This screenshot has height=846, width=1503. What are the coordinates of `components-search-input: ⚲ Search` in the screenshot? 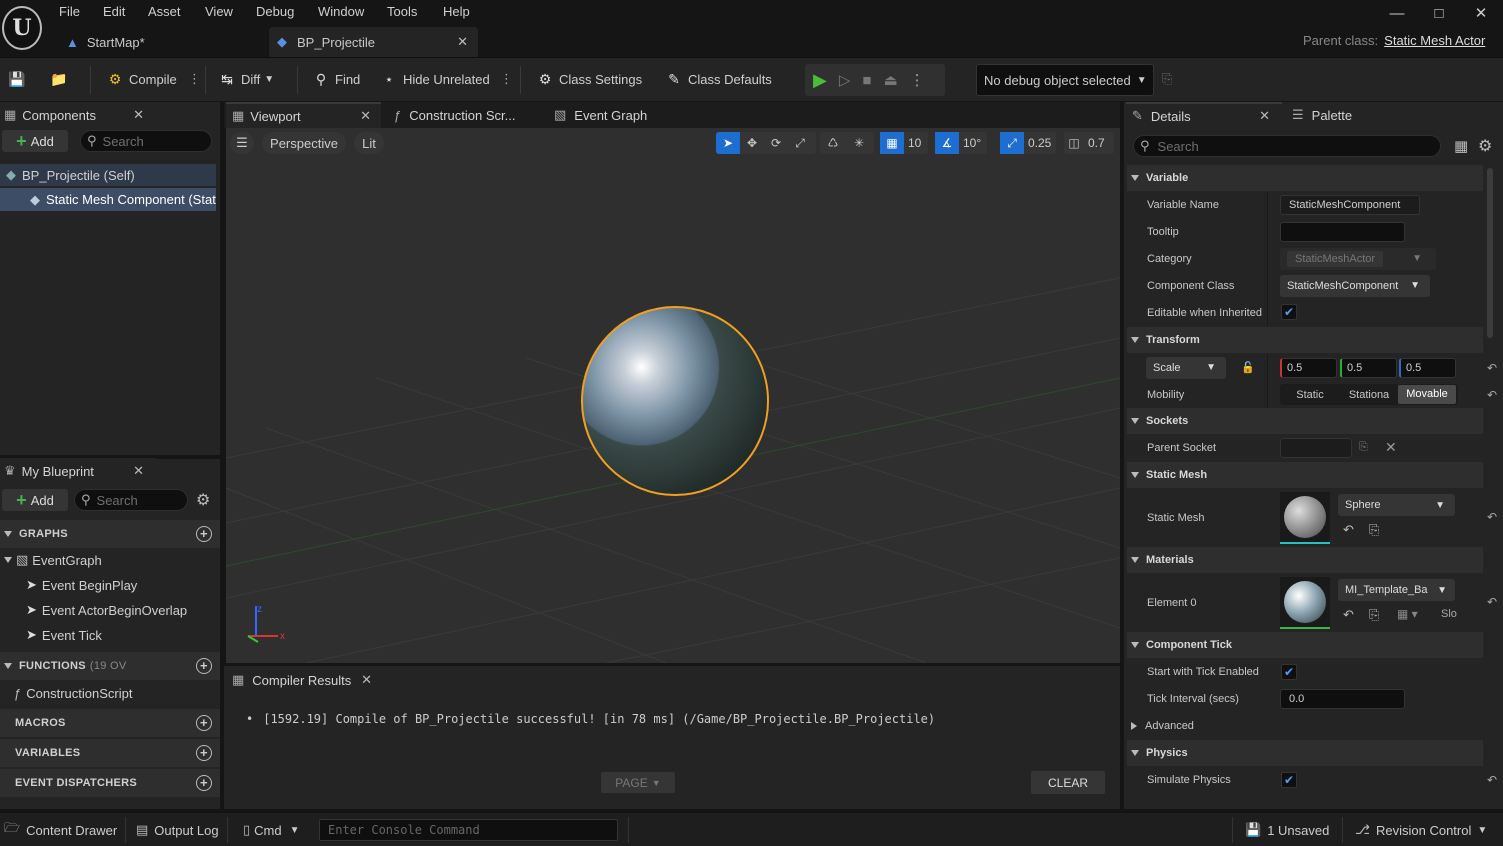 It's located at (146, 141).